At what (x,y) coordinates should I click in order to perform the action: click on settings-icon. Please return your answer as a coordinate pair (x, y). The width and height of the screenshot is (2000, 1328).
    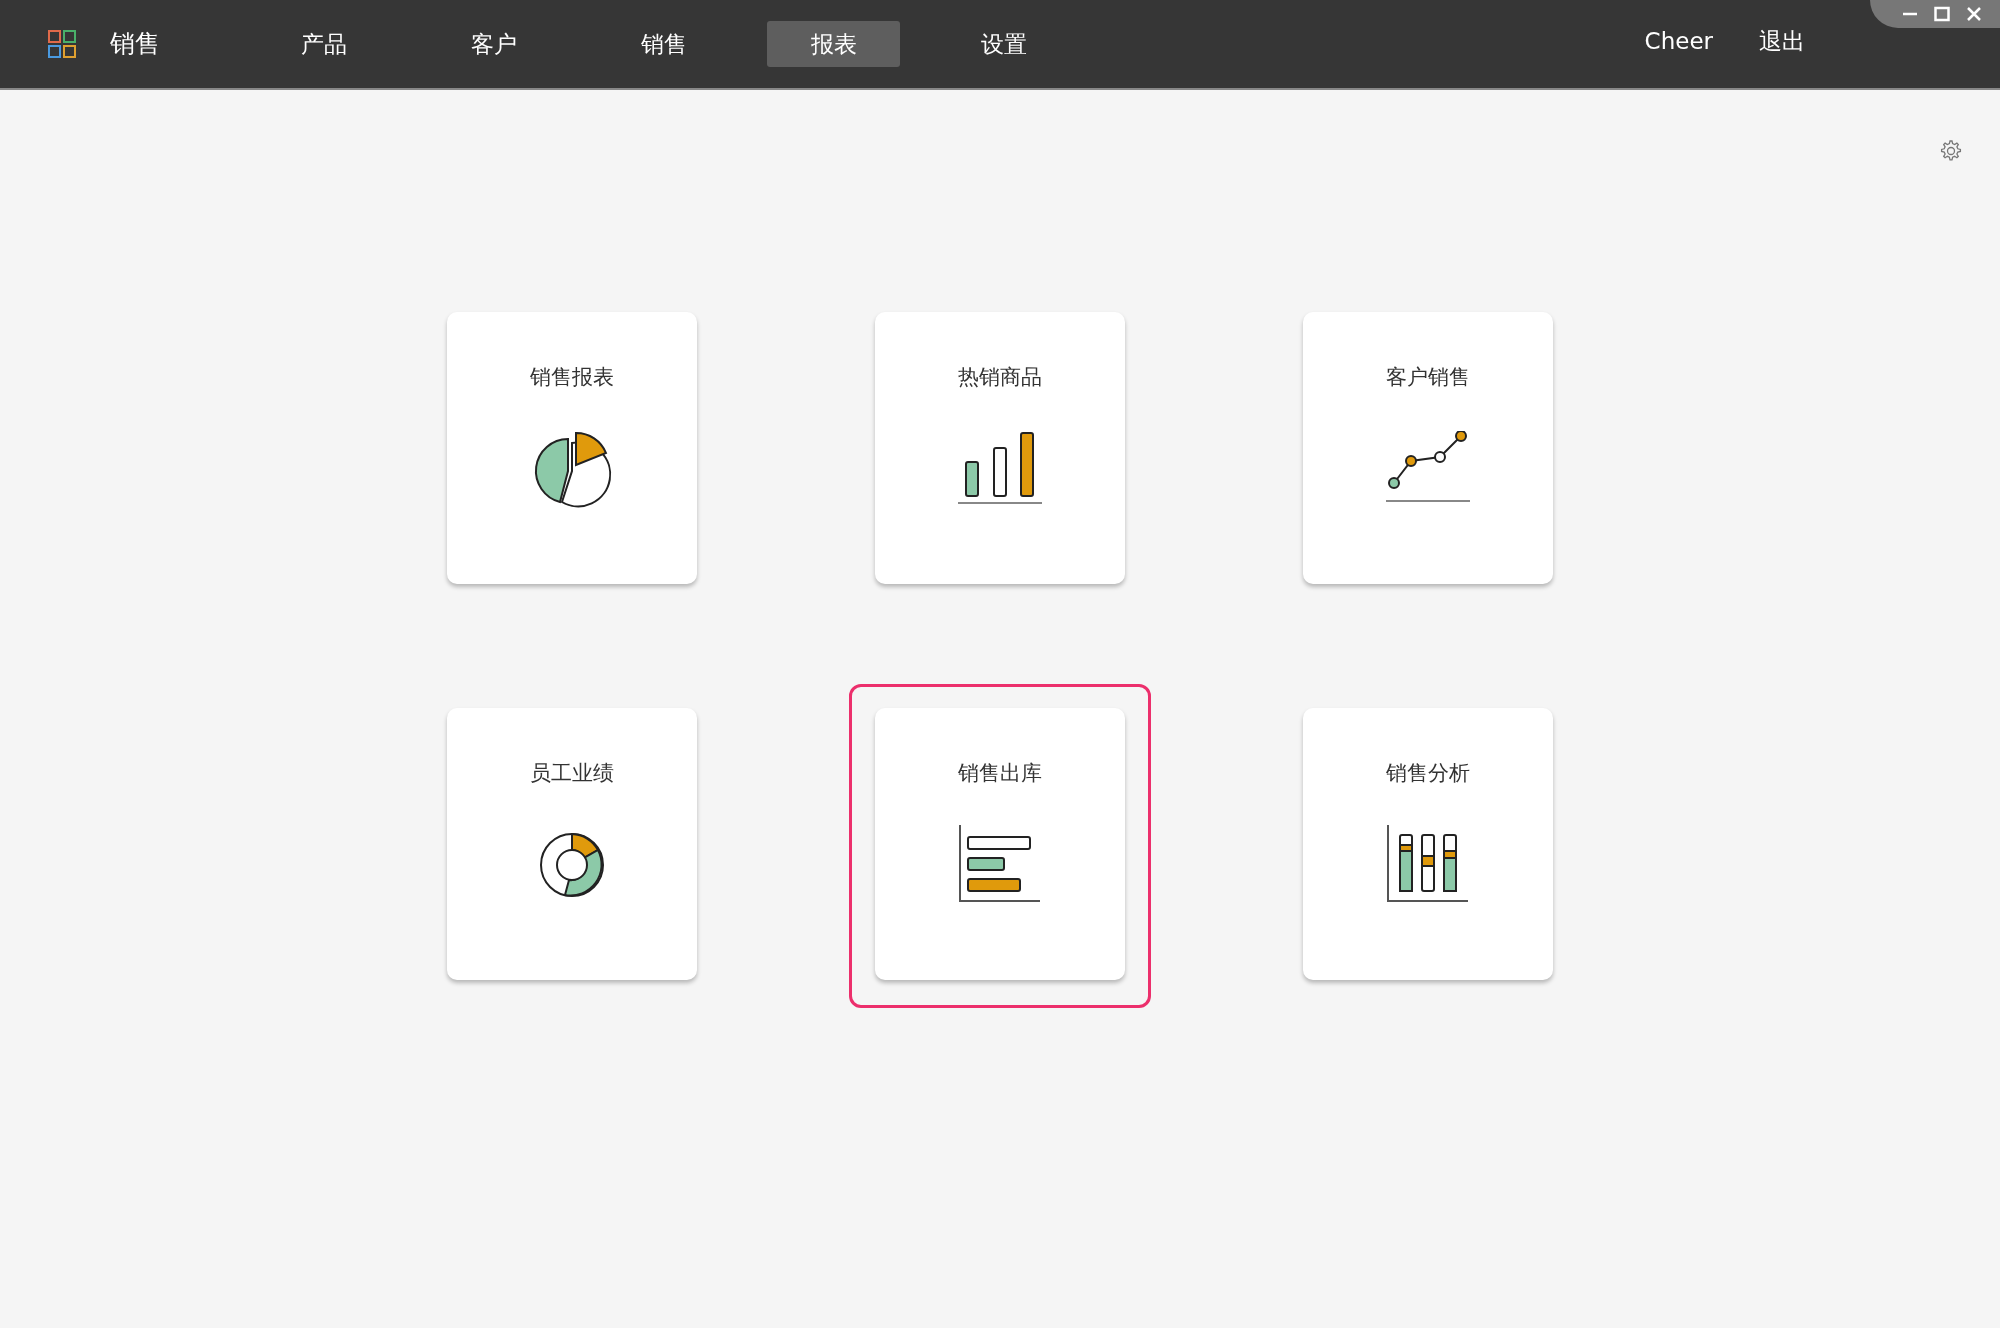
    Looking at the image, I should click on (1950, 151).